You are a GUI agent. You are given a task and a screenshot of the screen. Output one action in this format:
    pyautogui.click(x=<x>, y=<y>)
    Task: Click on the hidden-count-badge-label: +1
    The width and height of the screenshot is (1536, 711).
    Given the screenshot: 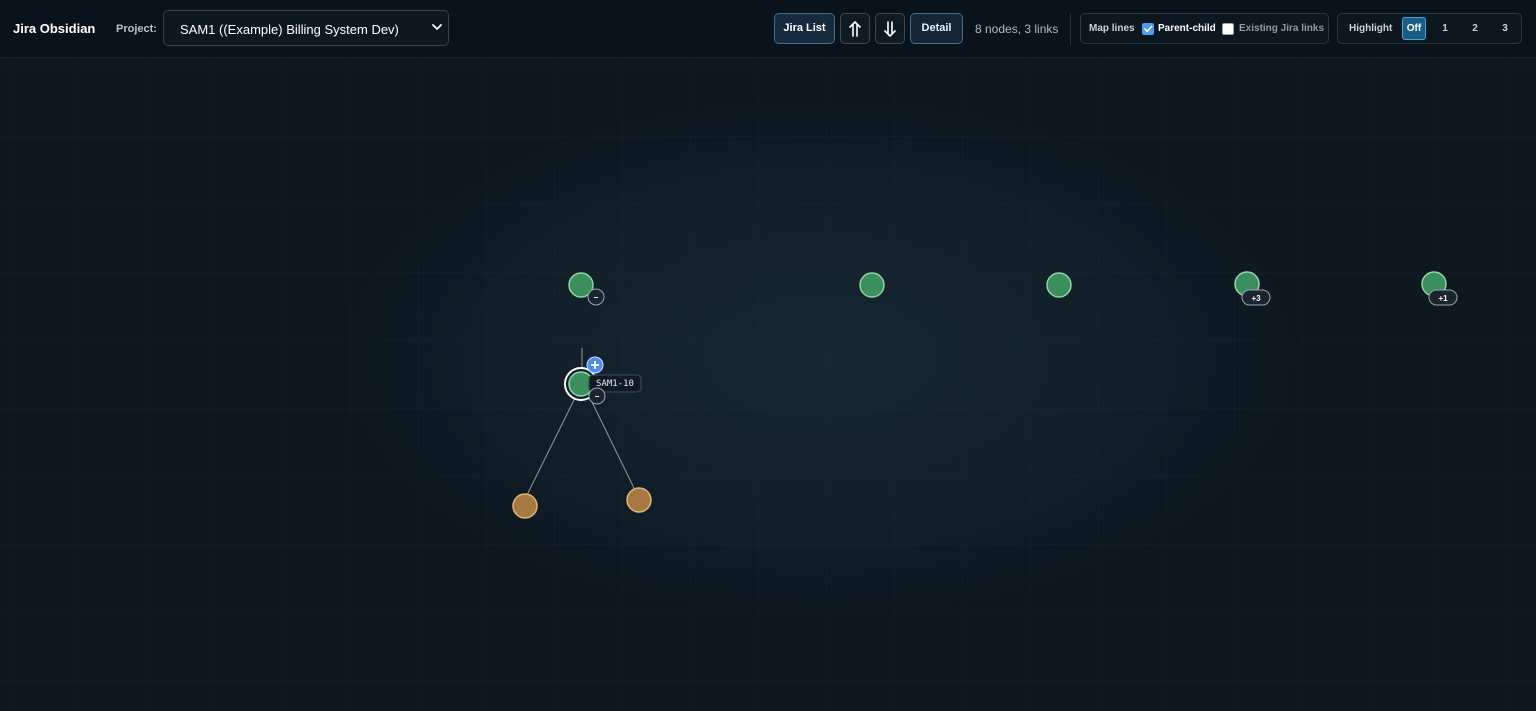 What is the action you would take?
    pyautogui.click(x=1443, y=298)
    